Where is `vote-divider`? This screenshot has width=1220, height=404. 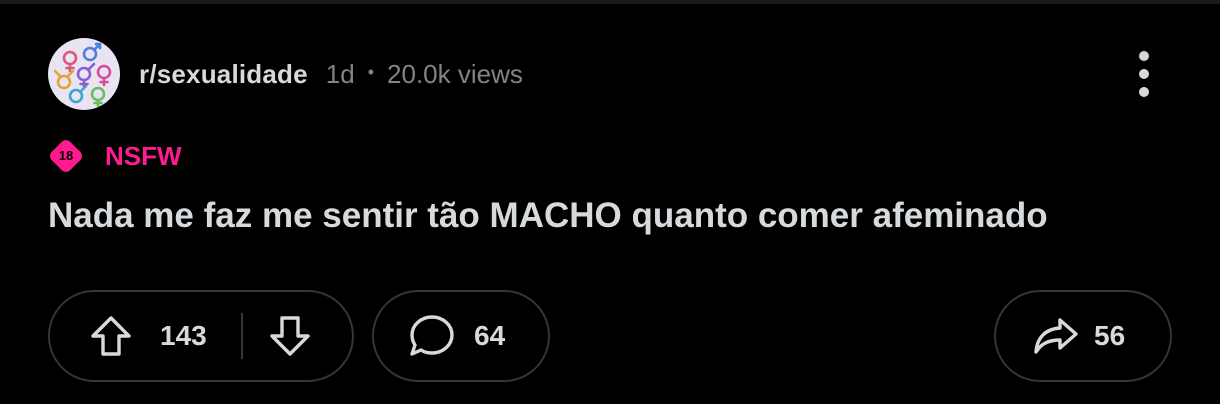
vote-divider is located at coordinates (241, 336).